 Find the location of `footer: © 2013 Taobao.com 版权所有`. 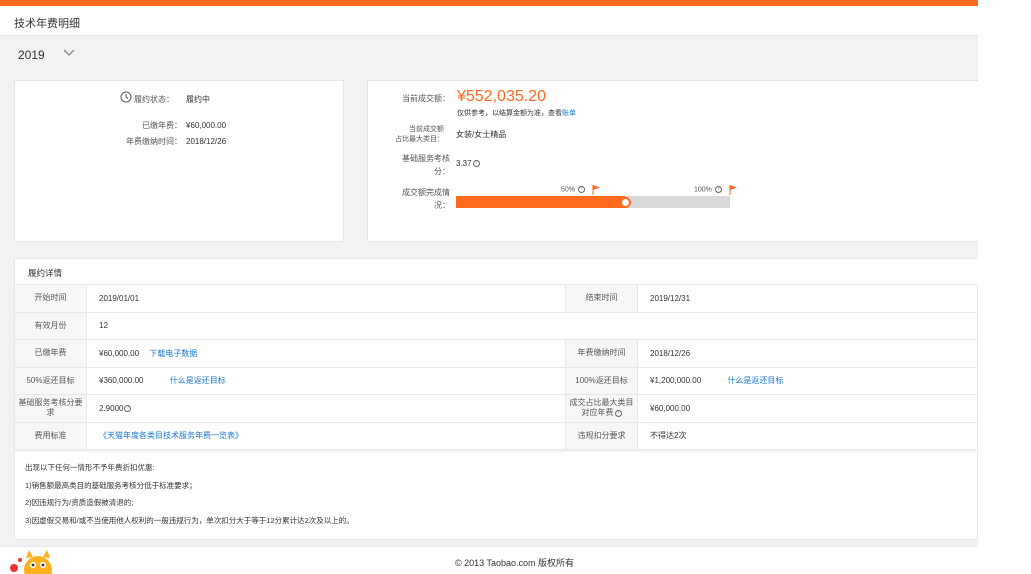

footer: © 2013 Taobao.com 版权所有 is located at coordinates (489, 560).